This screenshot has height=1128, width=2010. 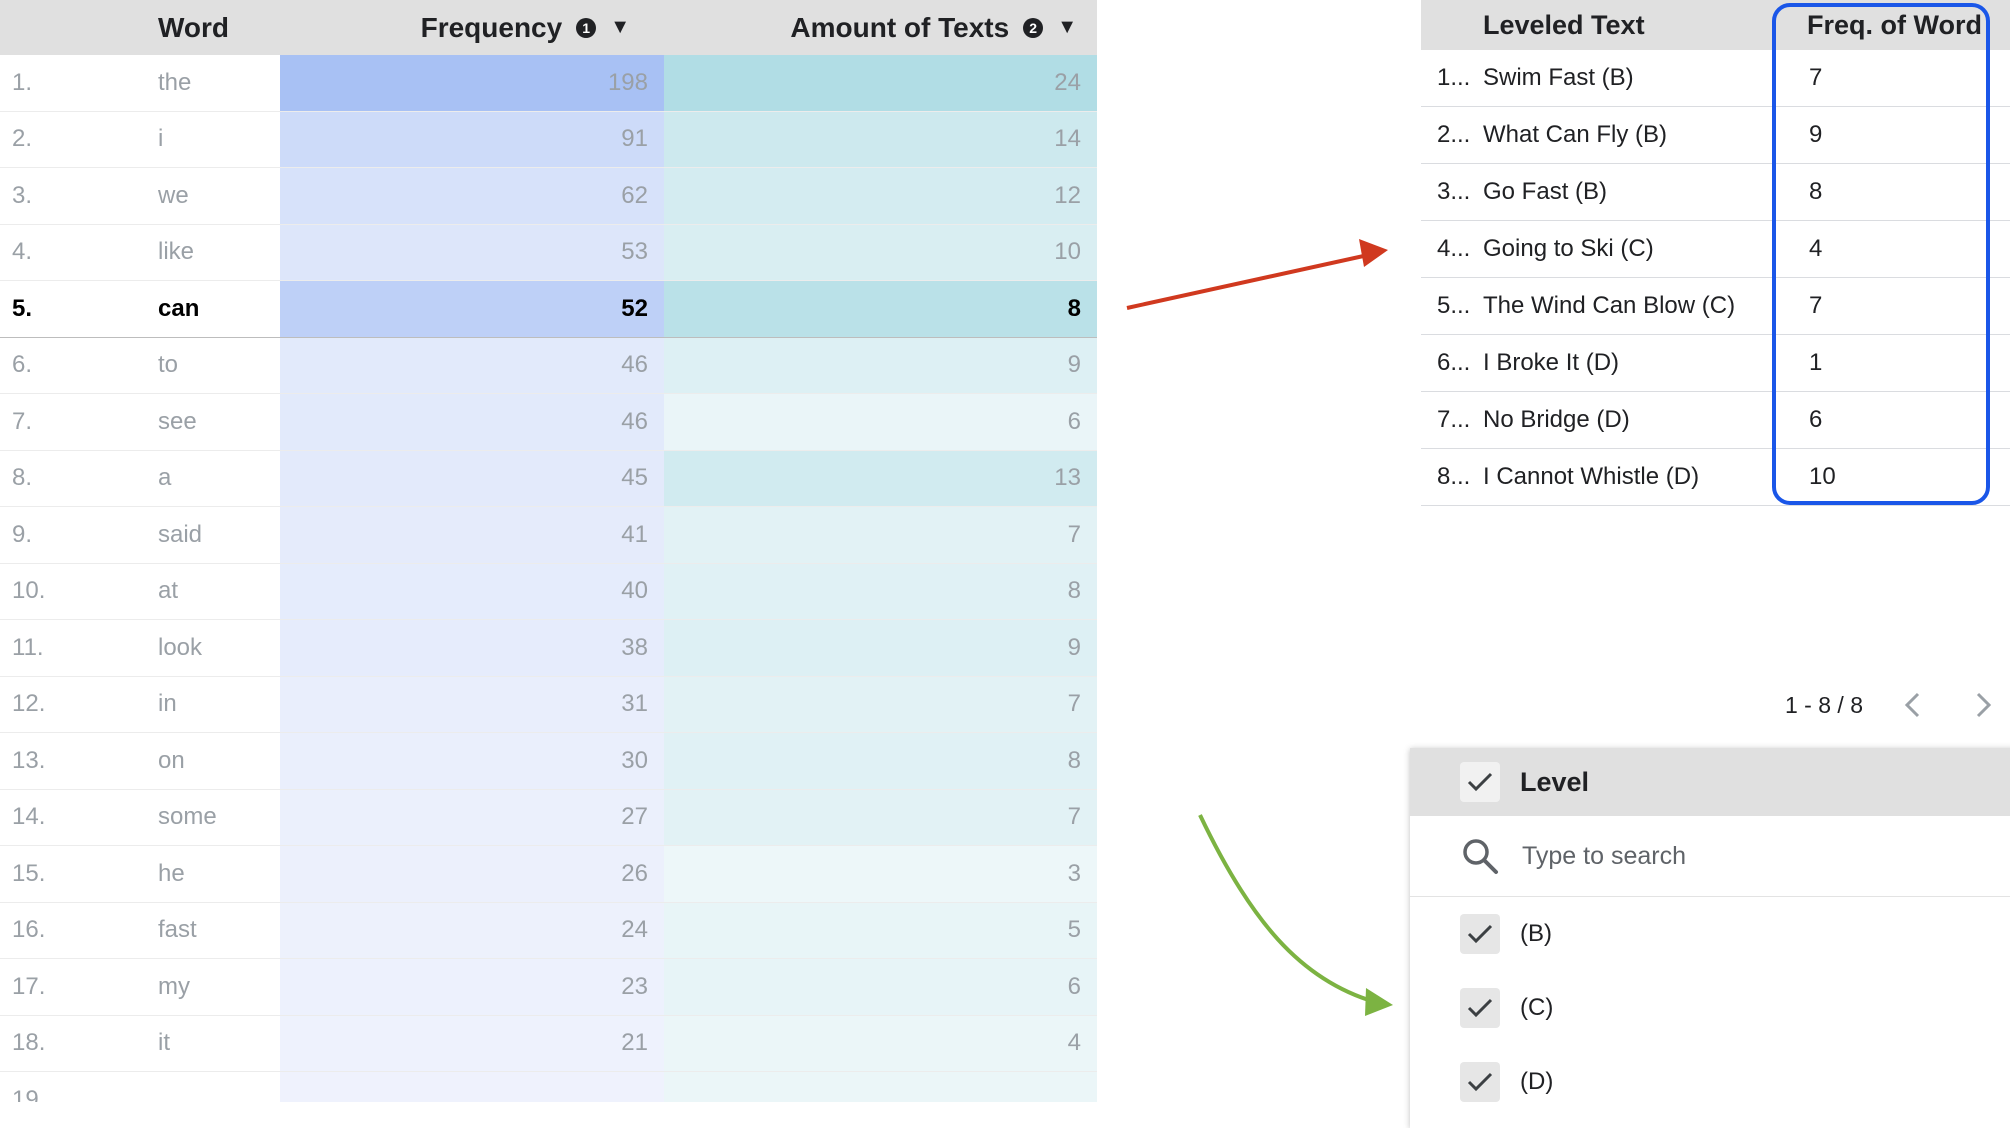 I want to click on table-row: 11. look 38 9, so click(x=548, y=648).